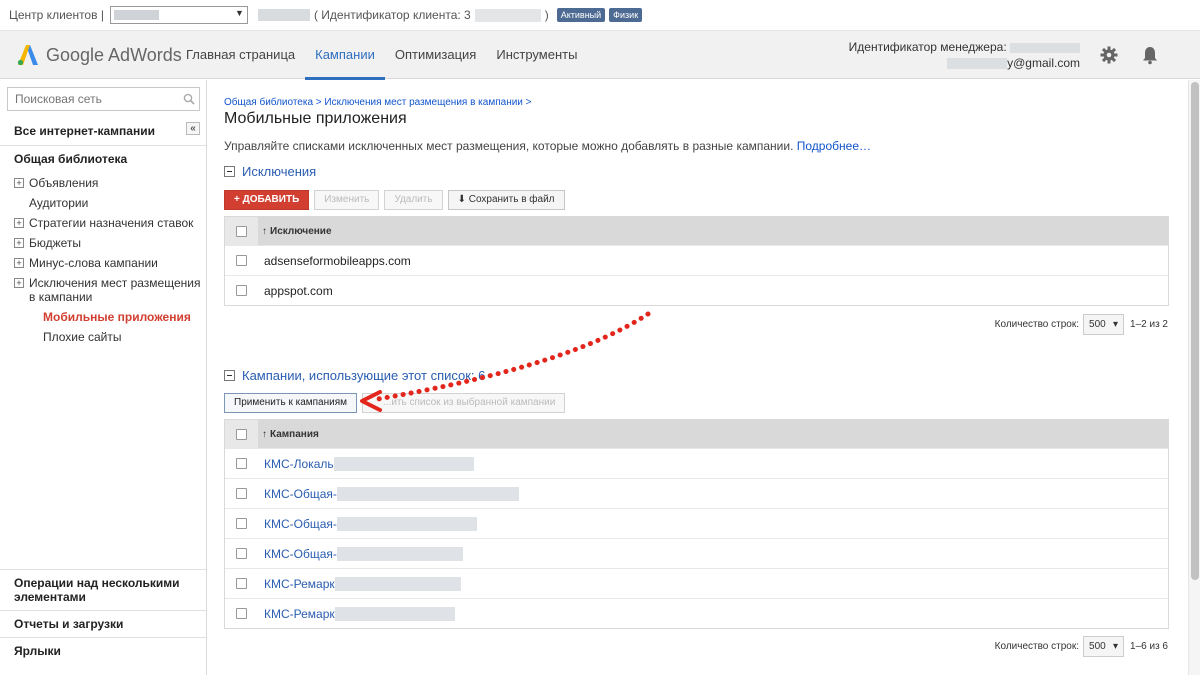 The height and width of the screenshot is (675, 1200). I want to click on sidebar-reports: Отчеты и загрузки, so click(103, 623).